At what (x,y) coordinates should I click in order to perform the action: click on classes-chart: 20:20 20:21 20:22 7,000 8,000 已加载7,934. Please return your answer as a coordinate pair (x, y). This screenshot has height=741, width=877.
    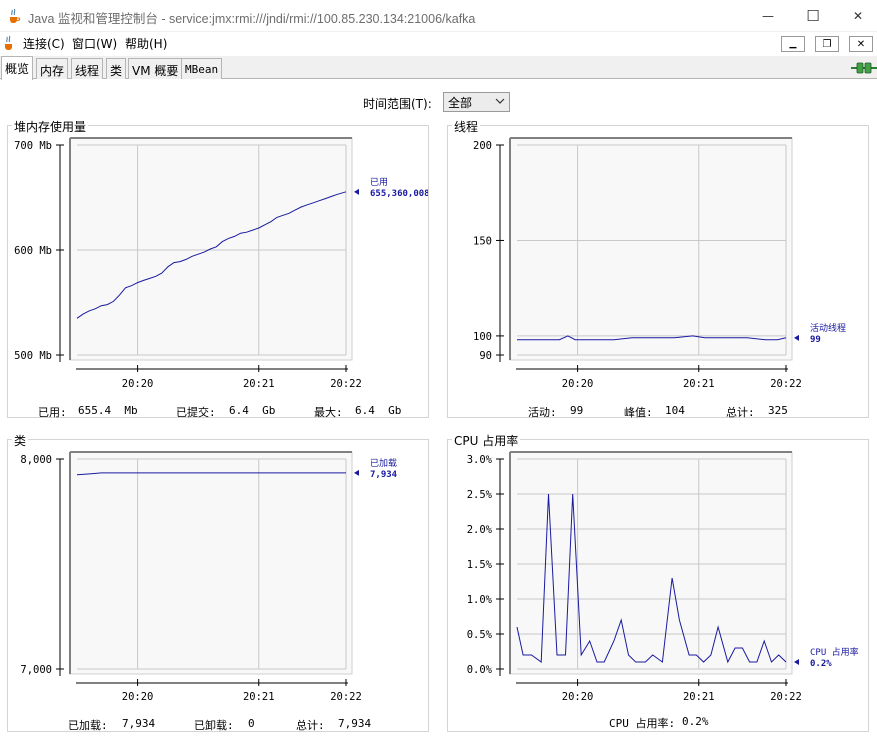
    Looking at the image, I should click on (209, 577).